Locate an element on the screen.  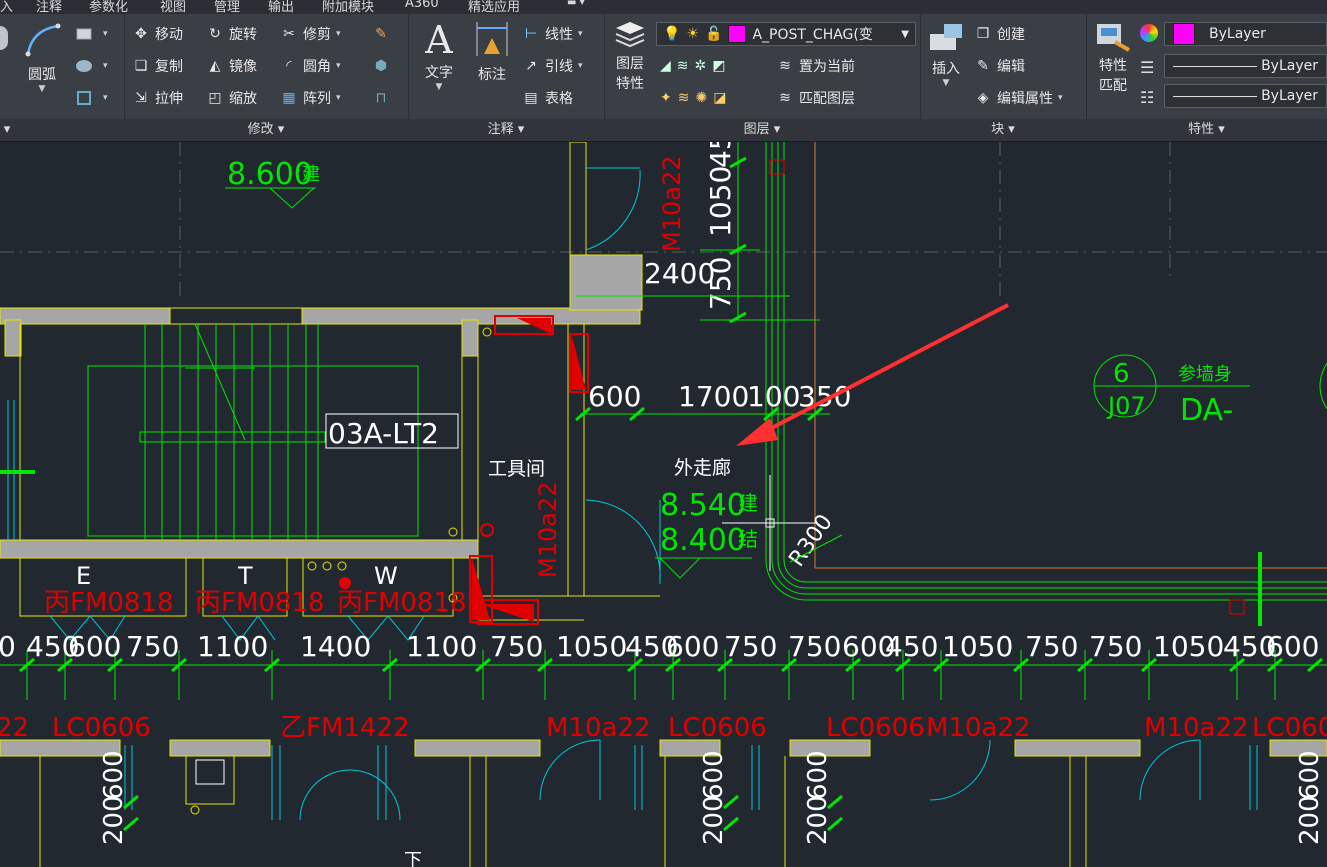
corridor-label: 外走廊 is located at coordinates (702, 468).